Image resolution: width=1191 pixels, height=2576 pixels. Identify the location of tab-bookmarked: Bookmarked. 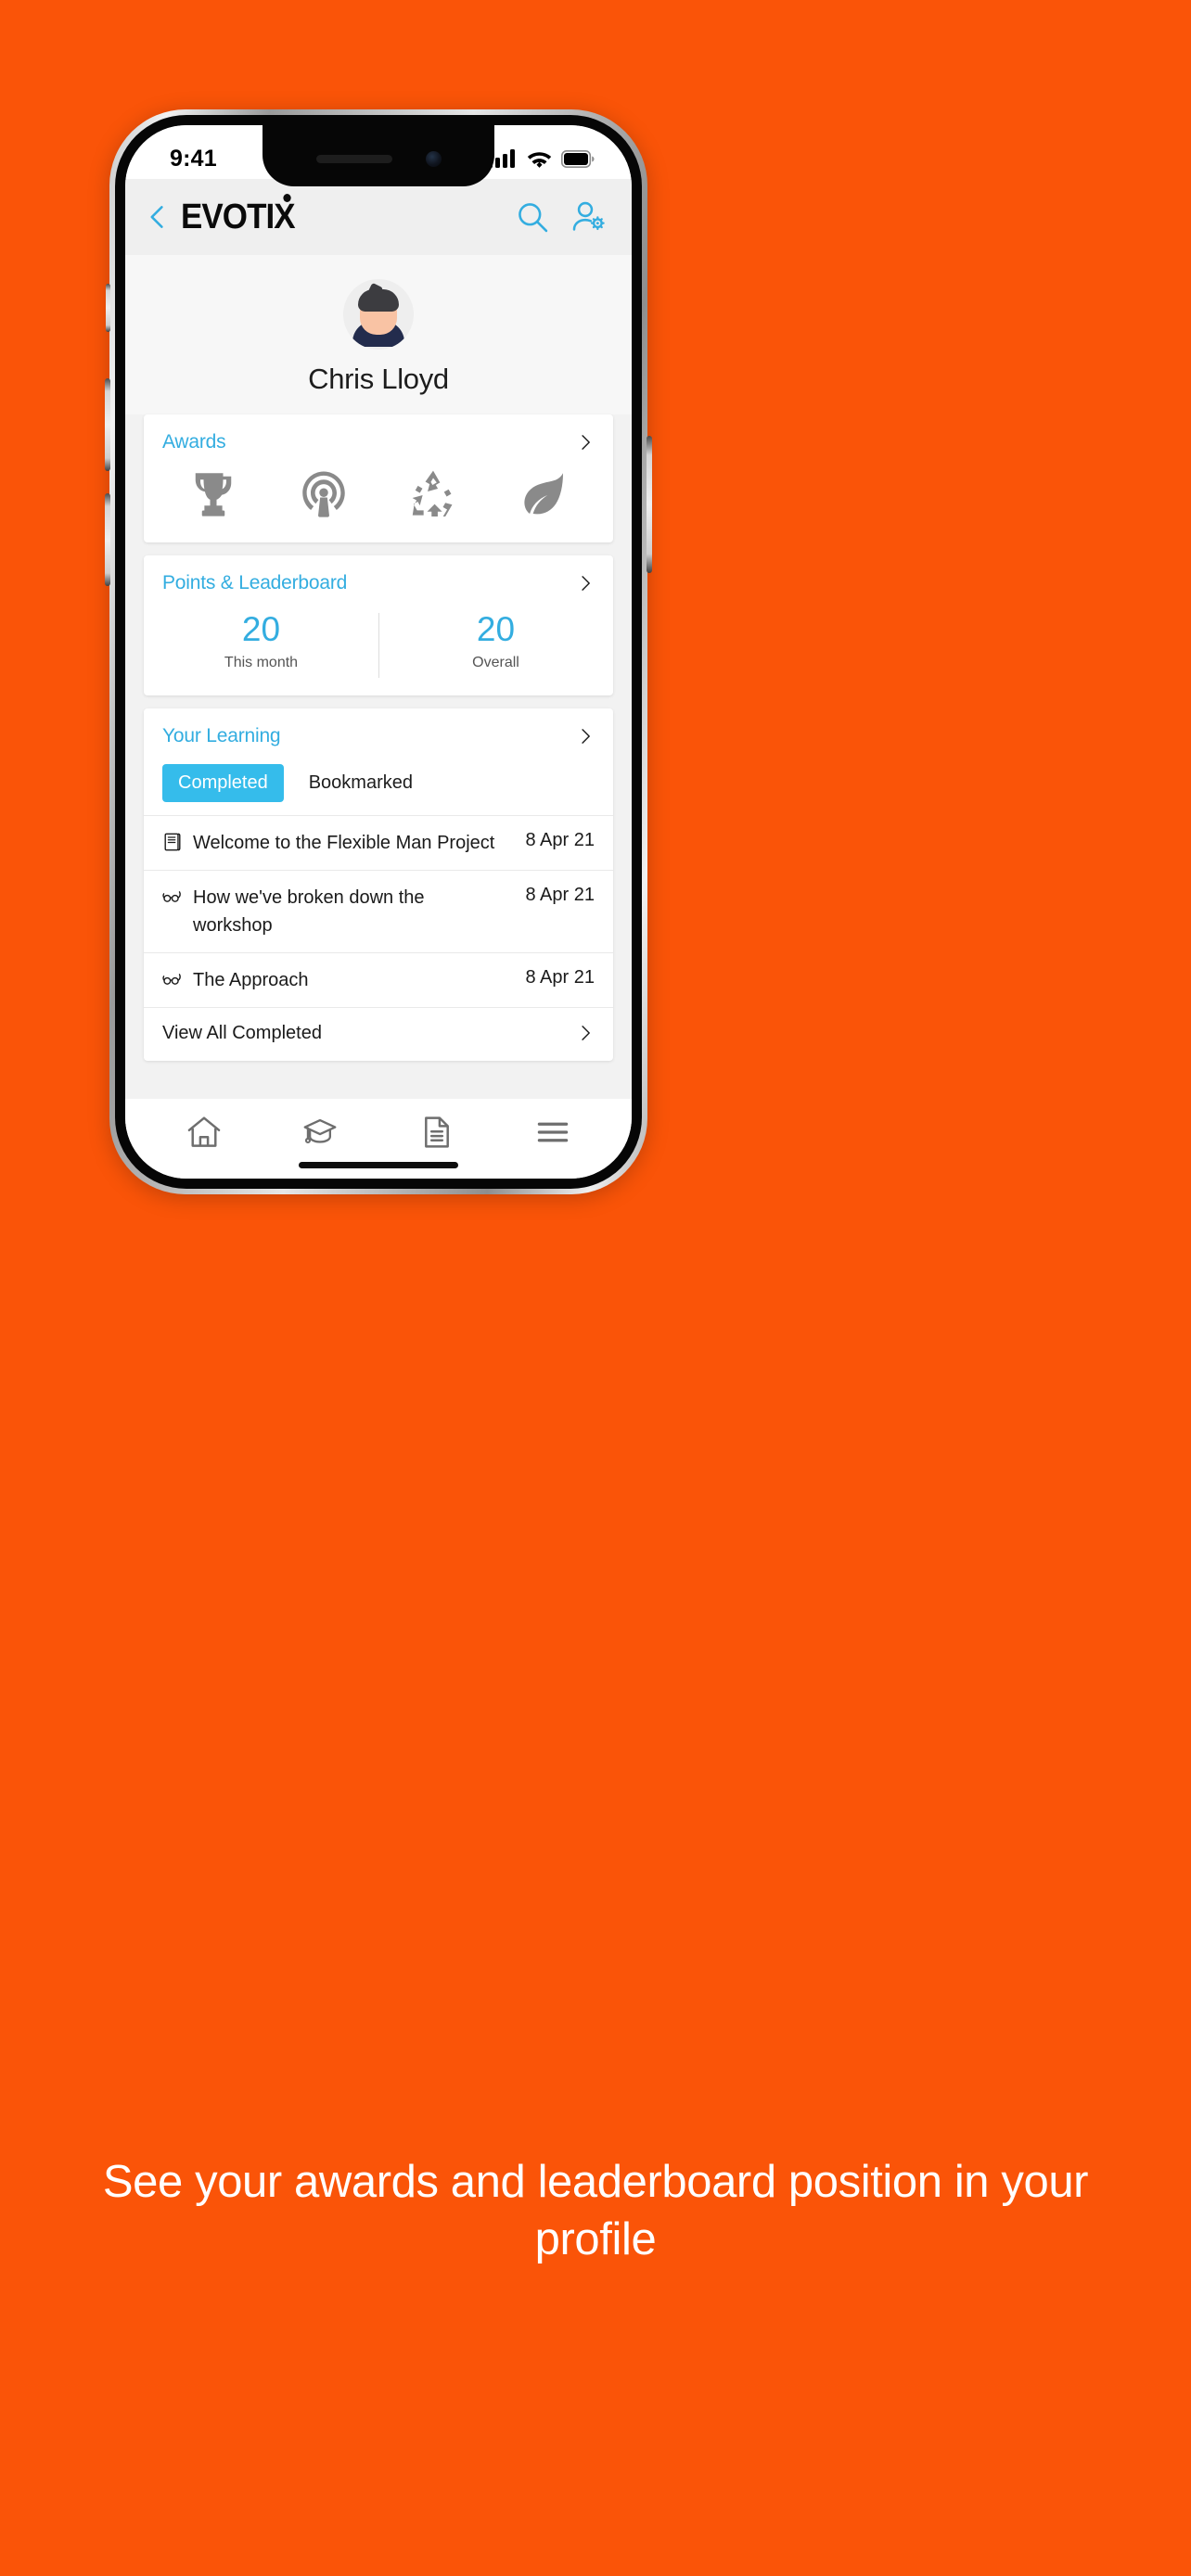
(361, 783).